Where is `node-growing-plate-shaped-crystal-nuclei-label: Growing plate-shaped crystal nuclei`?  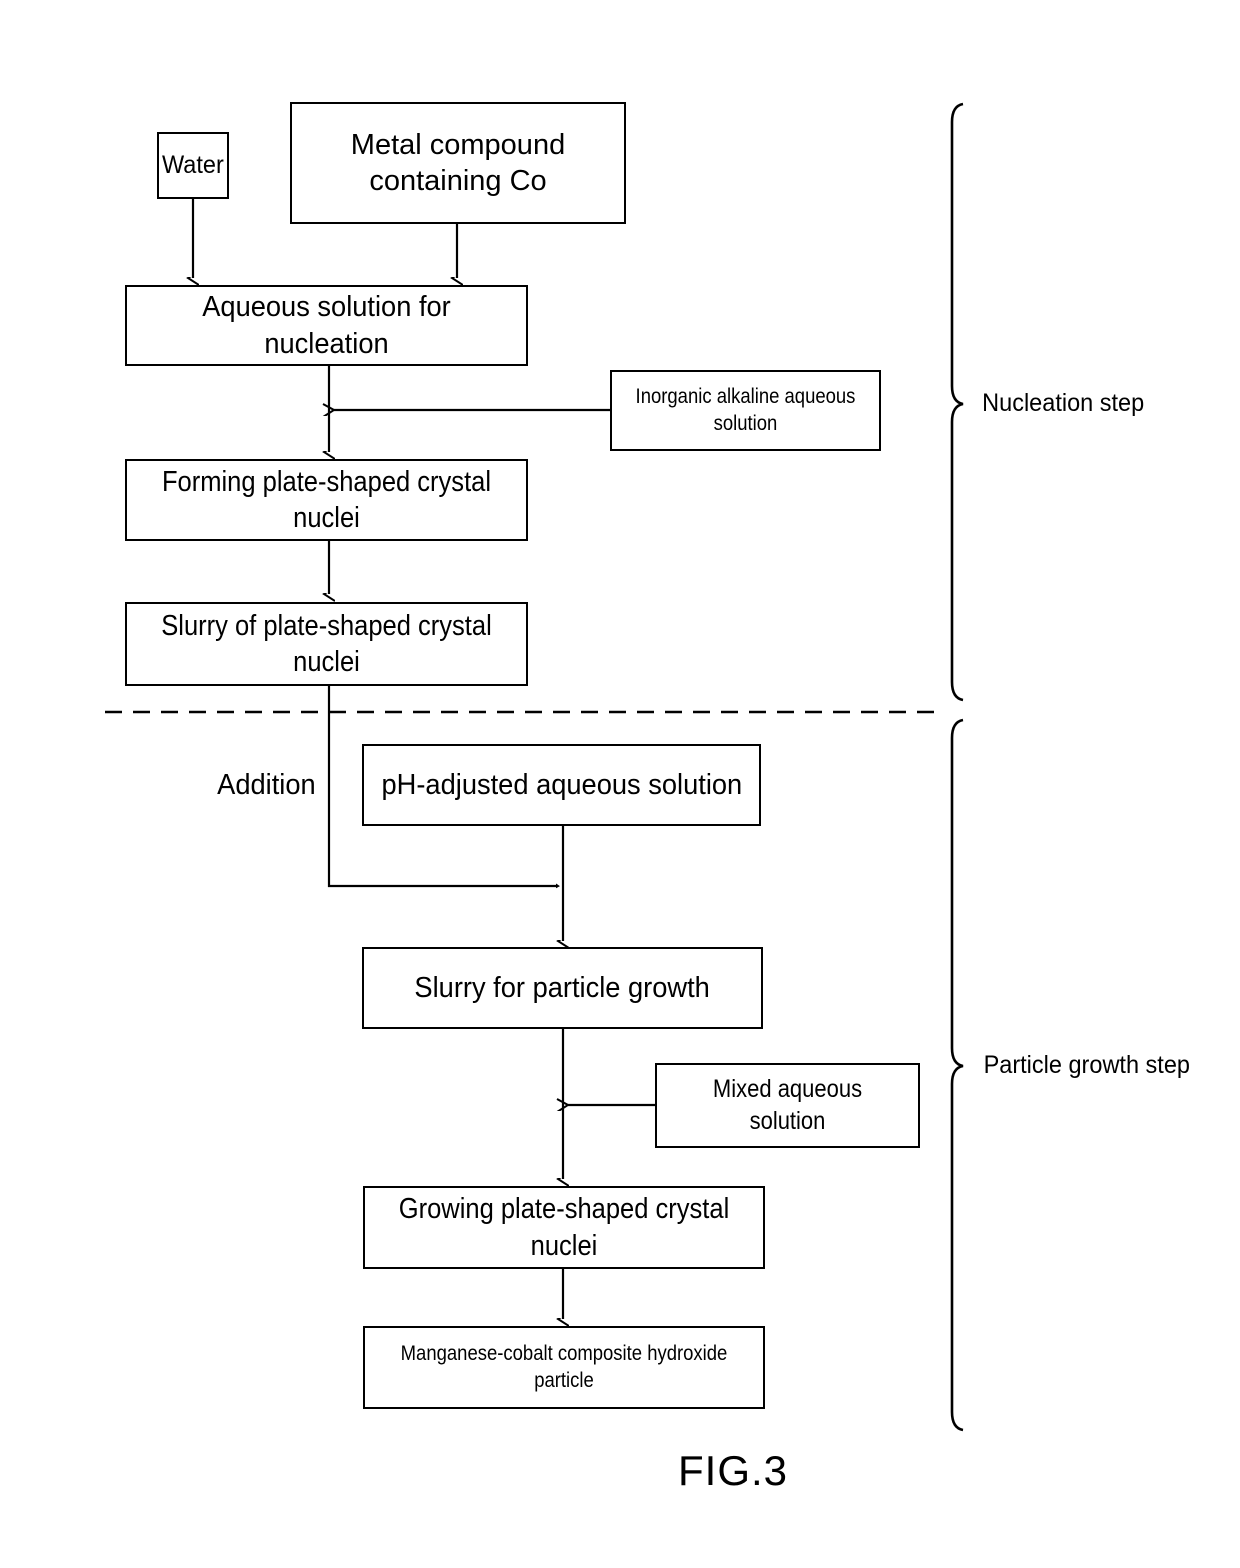 node-growing-plate-shaped-crystal-nuclei-label: Growing plate-shaped crystal nuclei is located at coordinates (564, 1227).